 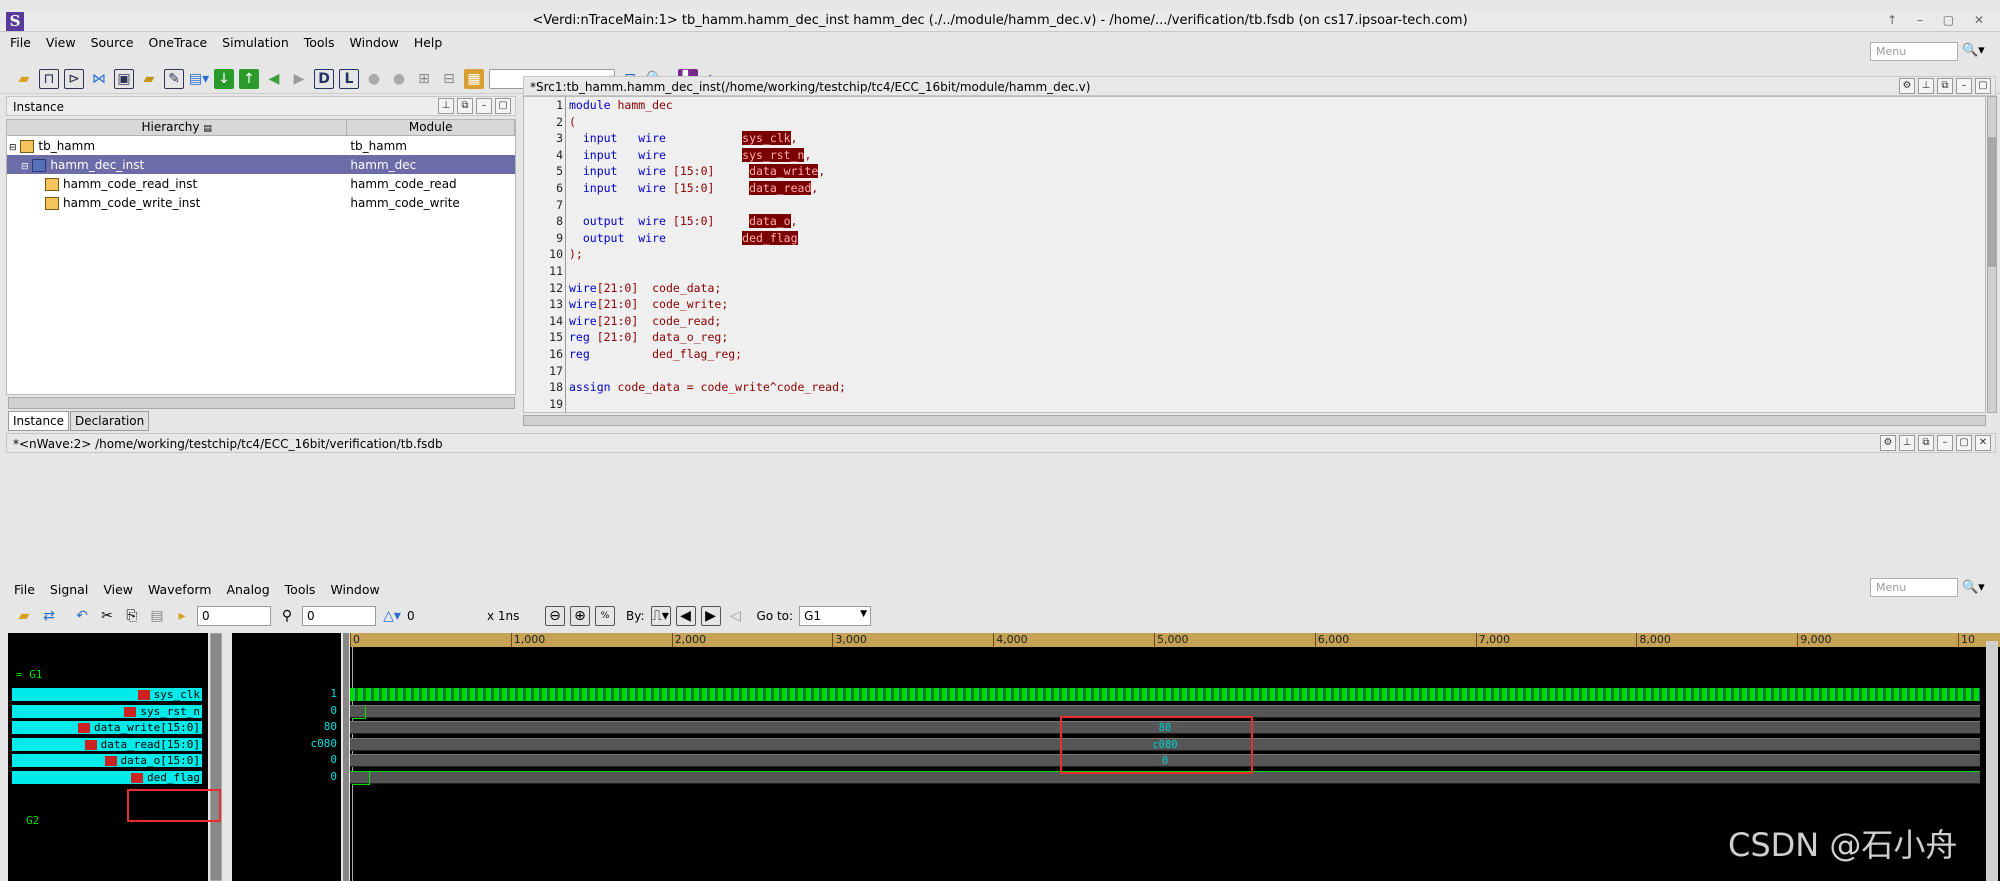 What do you see at coordinates (1254, 138) in the screenshot?
I see `code-line: 3 input wire sys_clk,` at bounding box center [1254, 138].